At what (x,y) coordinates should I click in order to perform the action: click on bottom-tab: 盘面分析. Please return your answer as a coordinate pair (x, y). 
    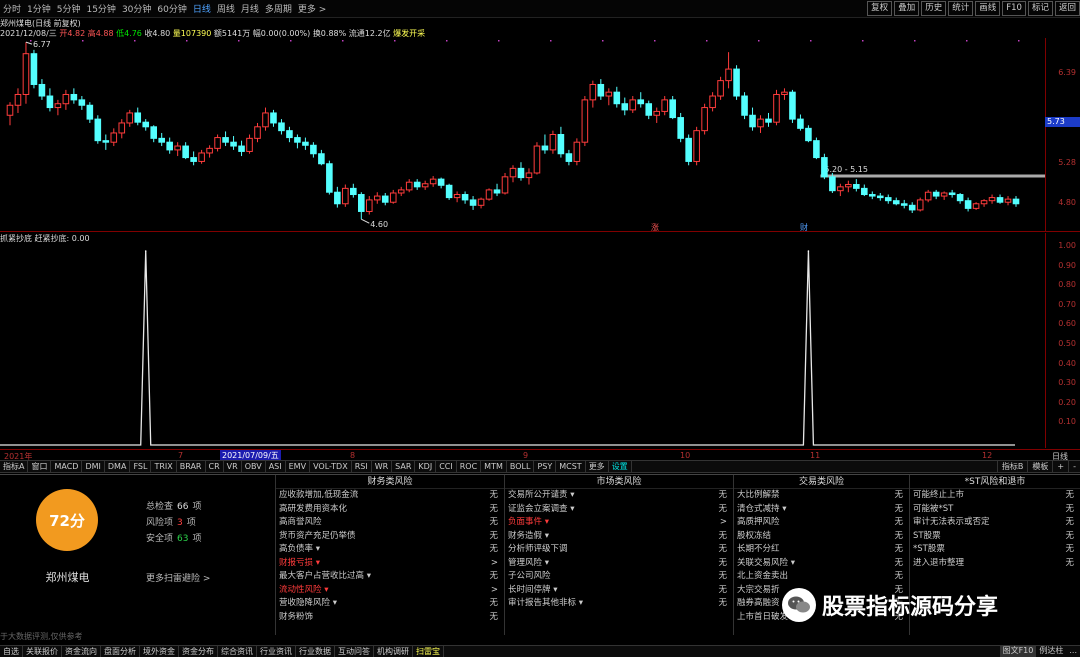
    Looking at the image, I should click on (120, 651).